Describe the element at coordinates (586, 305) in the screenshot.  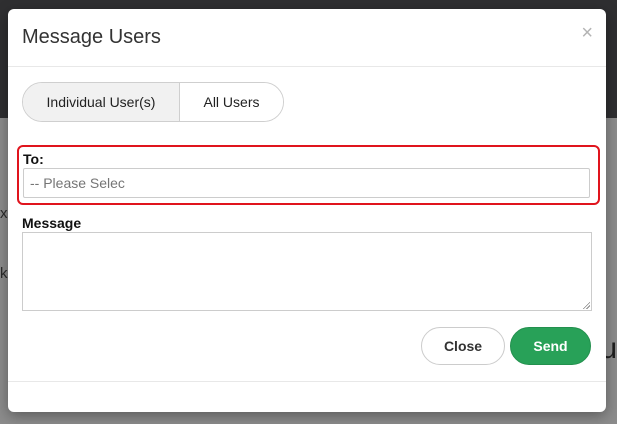
I see `resize-handle-icon` at that location.